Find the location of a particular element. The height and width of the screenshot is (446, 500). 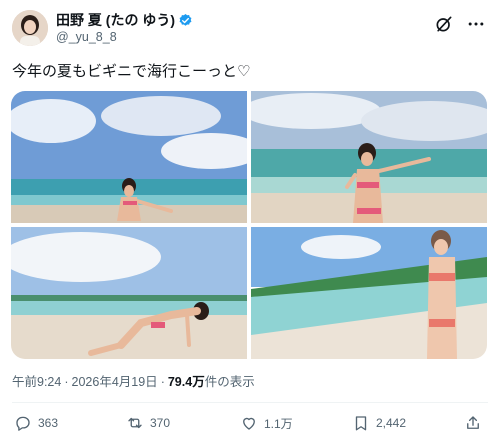

bookmark-button: 2,442 is located at coordinates (379, 423).